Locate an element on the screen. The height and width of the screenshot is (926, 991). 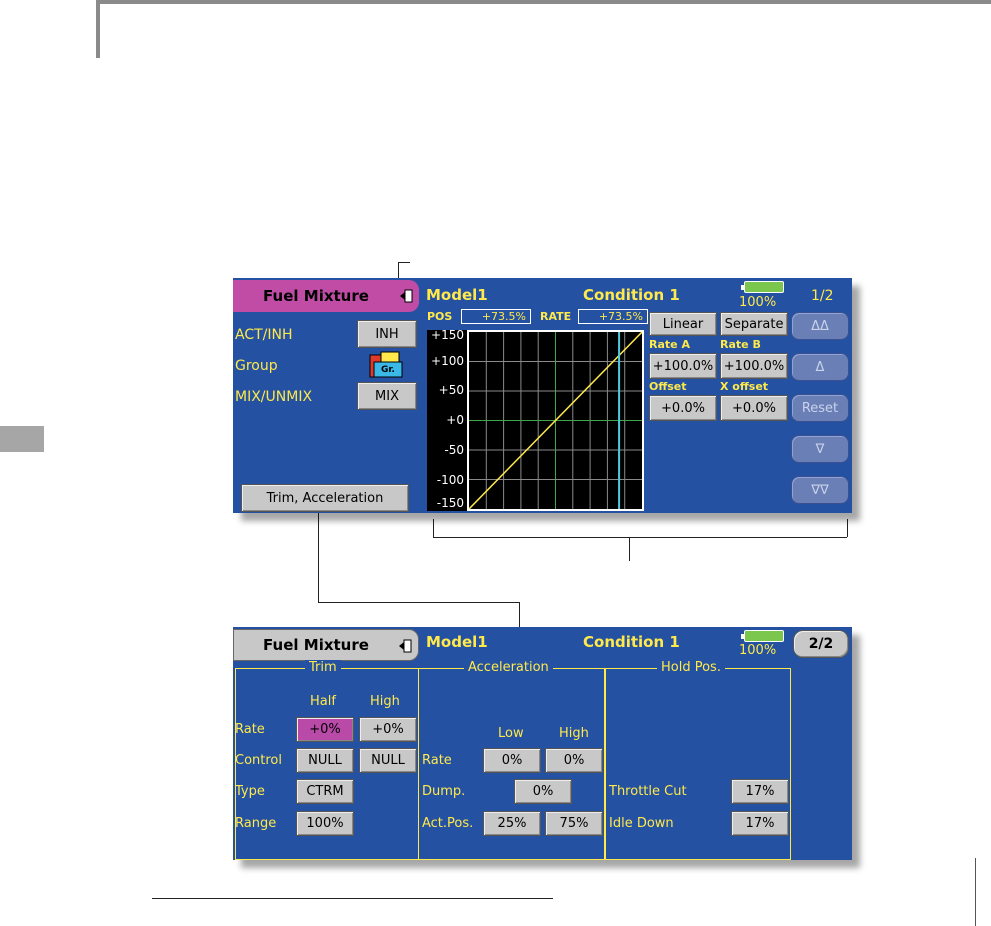
y-tick: +50 is located at coordinates (451, 390).